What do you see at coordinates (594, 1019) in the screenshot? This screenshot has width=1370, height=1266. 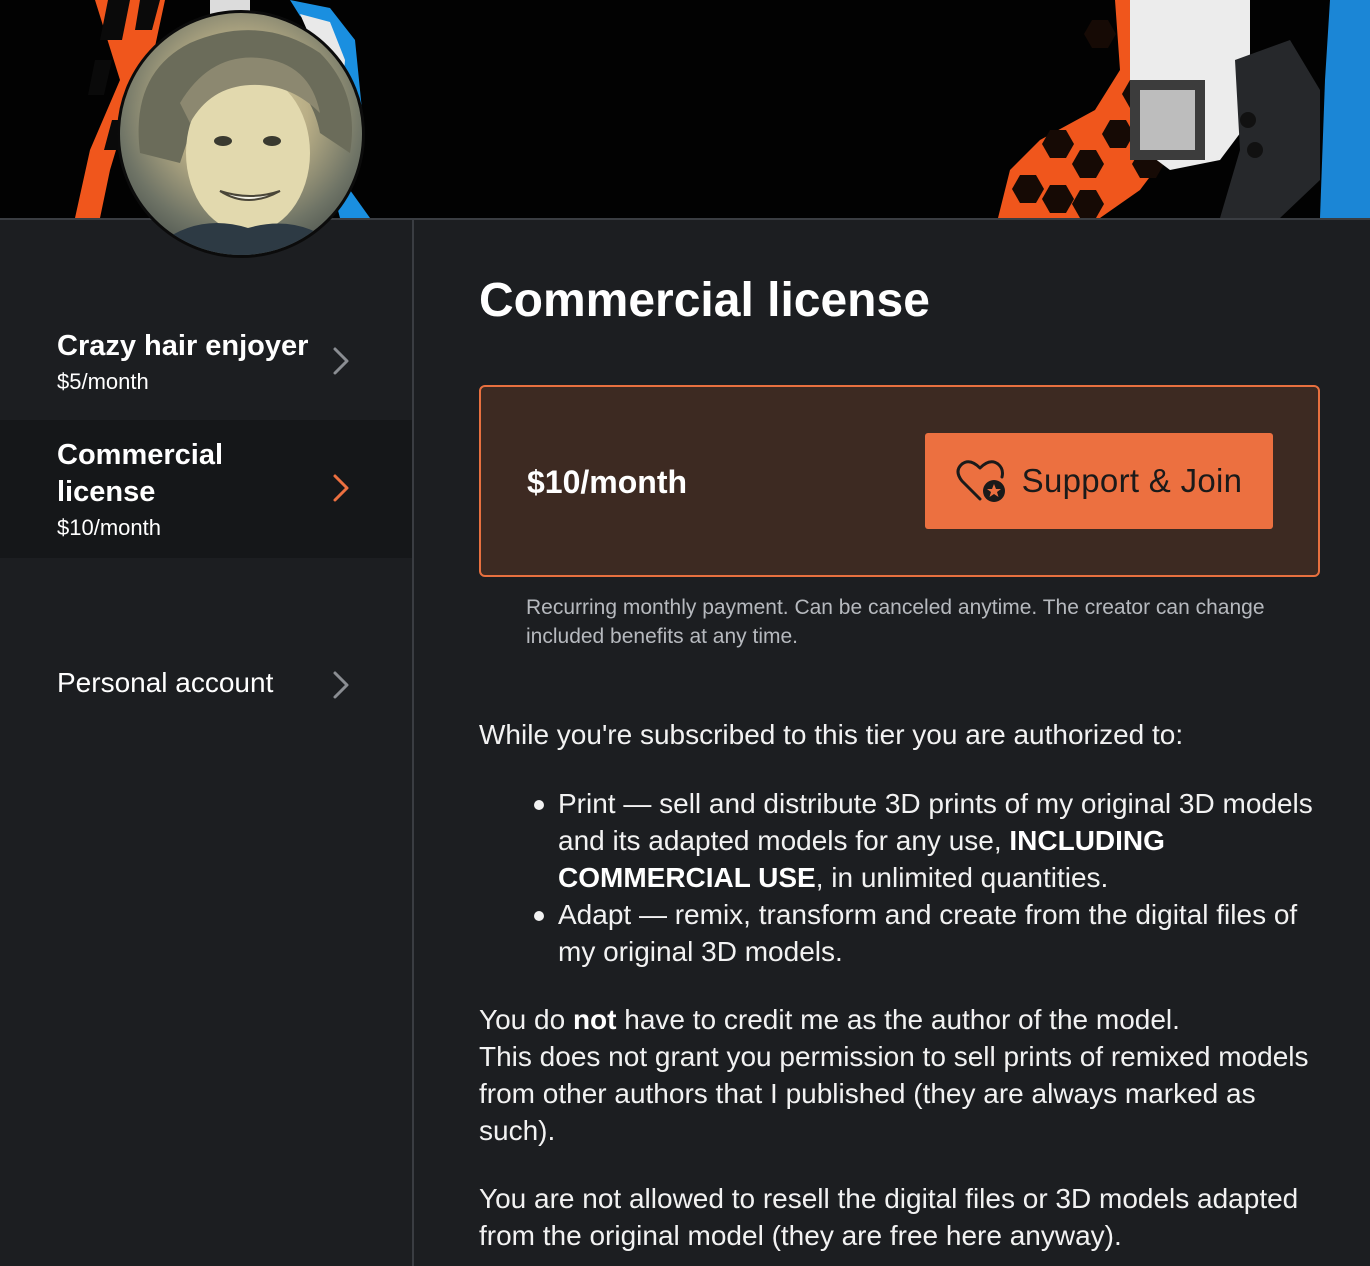 I see `credit-emphasis: not` at bounding box center [594, 1019].